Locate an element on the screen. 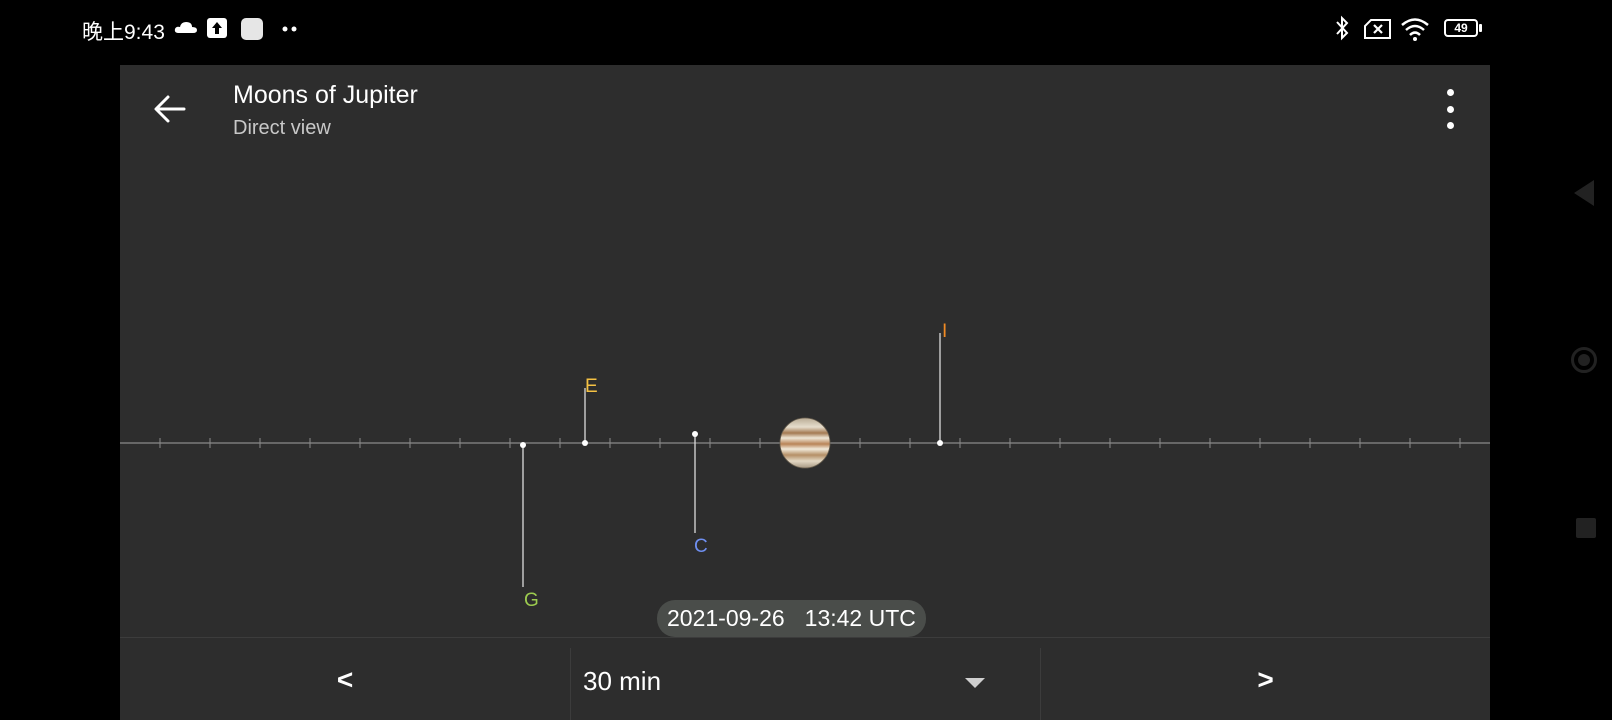 This screenshot has width=1612, height=720. jupiter-planet is located at coordinates (805, 443).